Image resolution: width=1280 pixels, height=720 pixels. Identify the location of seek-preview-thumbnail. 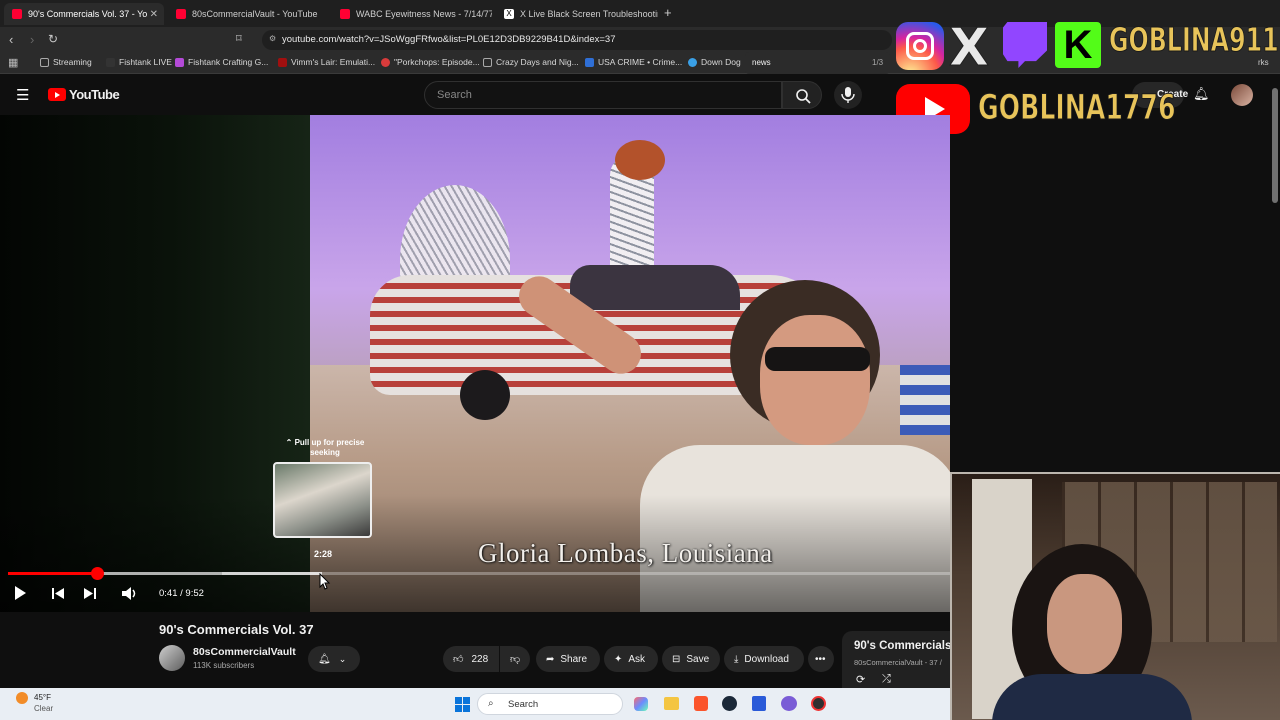
(322, 500).